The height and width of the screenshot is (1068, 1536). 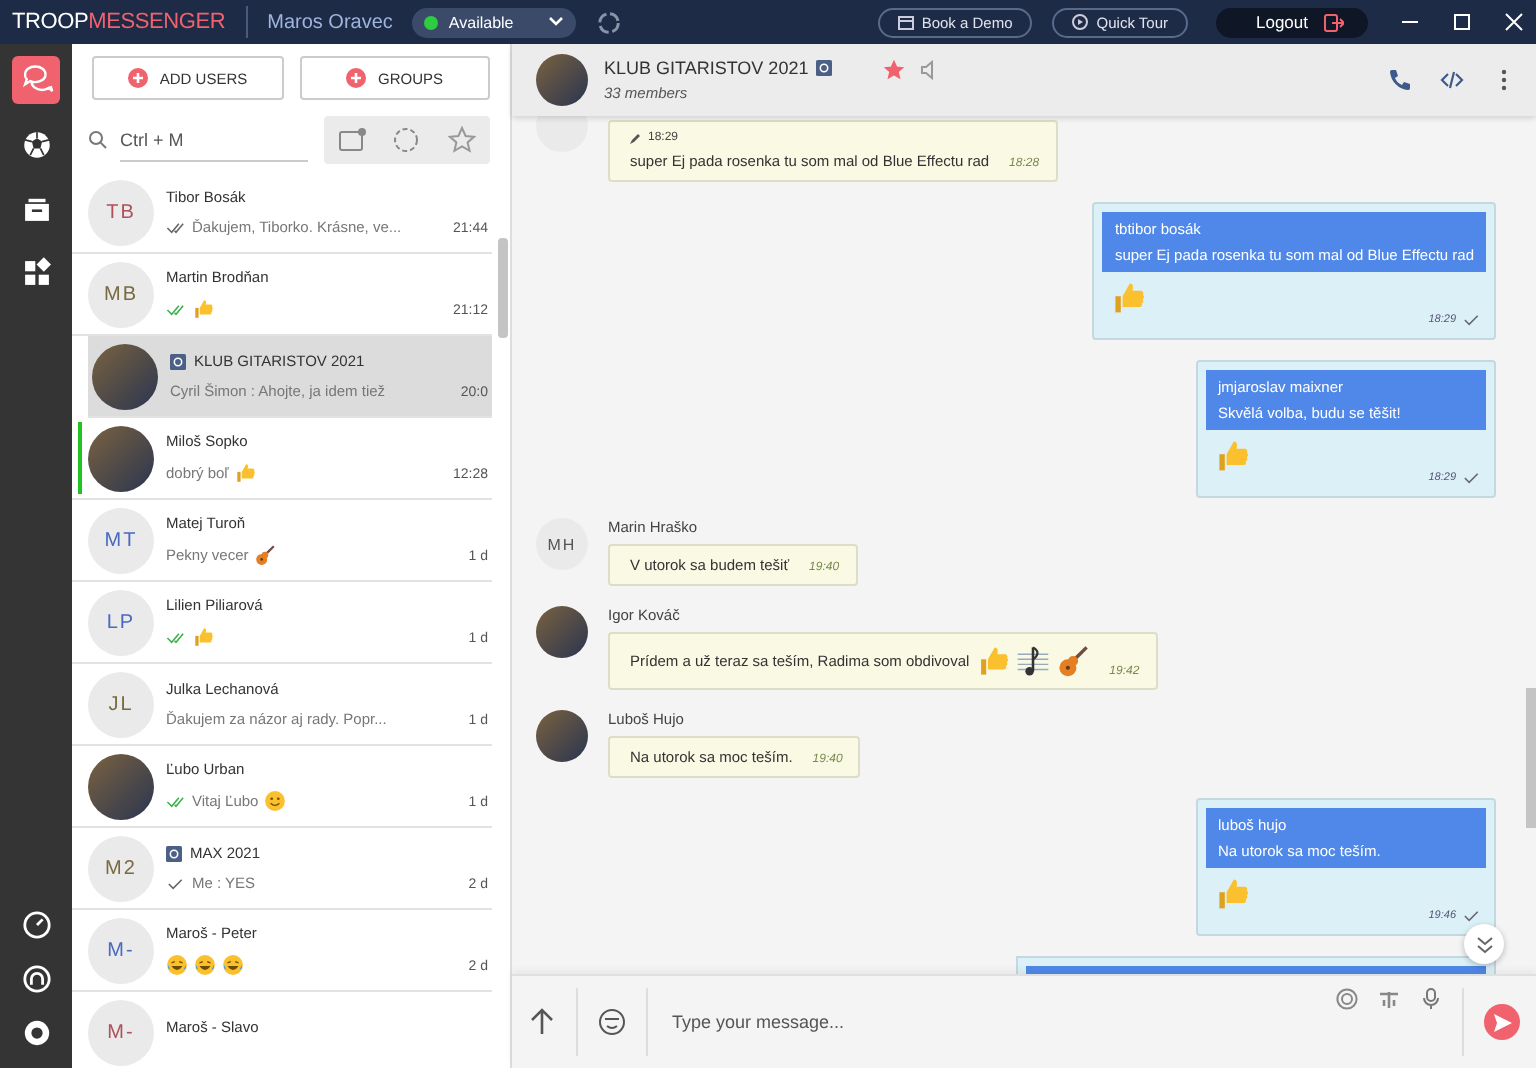 What do you see at coordinates (1389, 999) in the screenshot?
I see `accessibility-icon` at bounding box center [1389, 999].